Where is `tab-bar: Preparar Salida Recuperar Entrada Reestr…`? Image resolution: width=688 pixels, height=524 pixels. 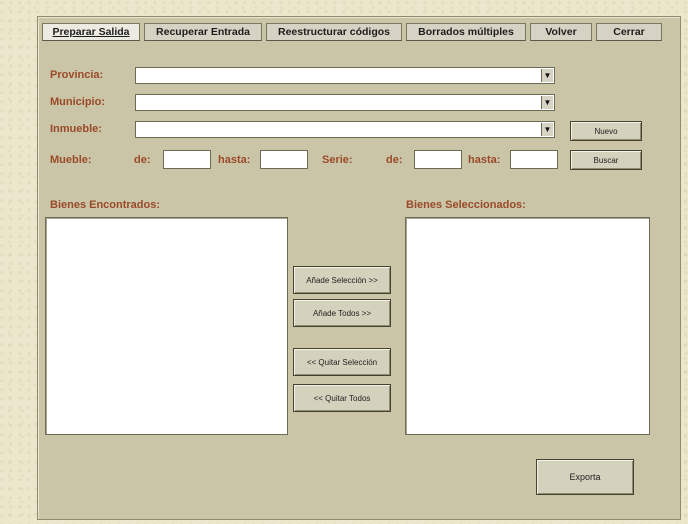
tab-bar: Preparar Salida Recuperar Entrada Reestr… is located at coordinates (352, 33).